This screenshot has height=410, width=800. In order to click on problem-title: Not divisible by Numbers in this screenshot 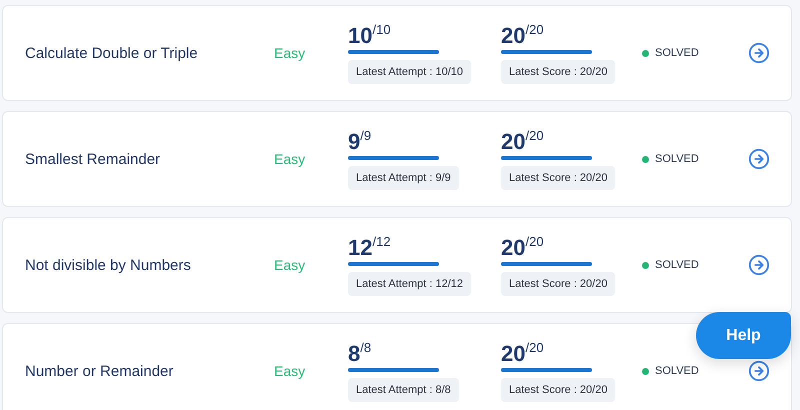, I will do `click(108, 265)`.